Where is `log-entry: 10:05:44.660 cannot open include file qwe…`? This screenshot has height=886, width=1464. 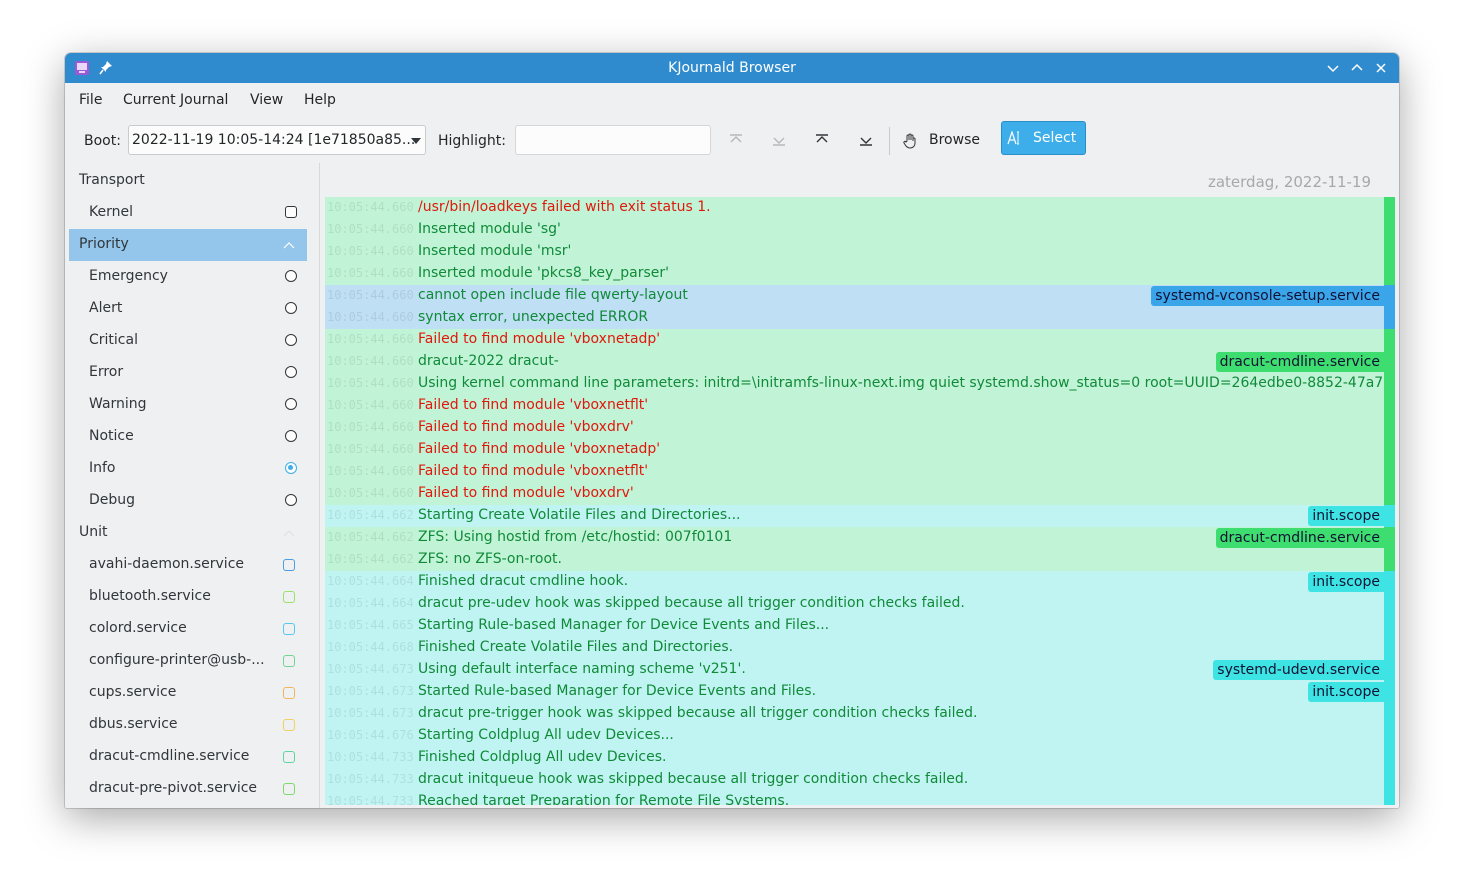
log-entry: 10:05:44.660 cannot open include file qwe… is located at coordinates (860, 296).